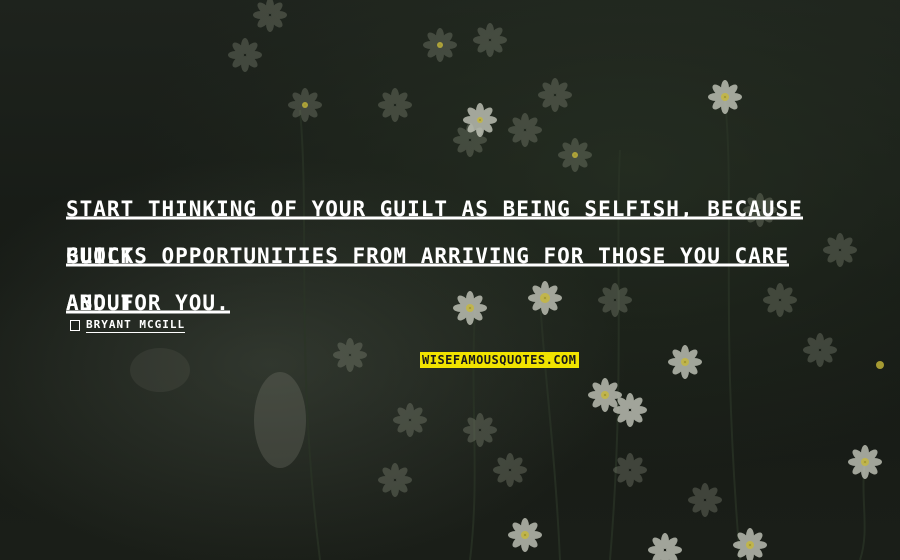 The width and height of the screenshot is (900, 560). Describe the element at coordinates (148, 303) in the screenshot. I see `quote-line-text: AND FOR YOU.` at that location.